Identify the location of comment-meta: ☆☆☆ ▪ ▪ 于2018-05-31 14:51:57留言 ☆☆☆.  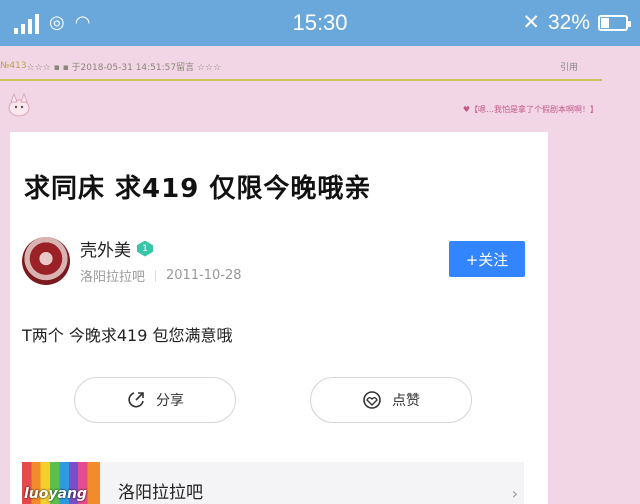
(124, 67).